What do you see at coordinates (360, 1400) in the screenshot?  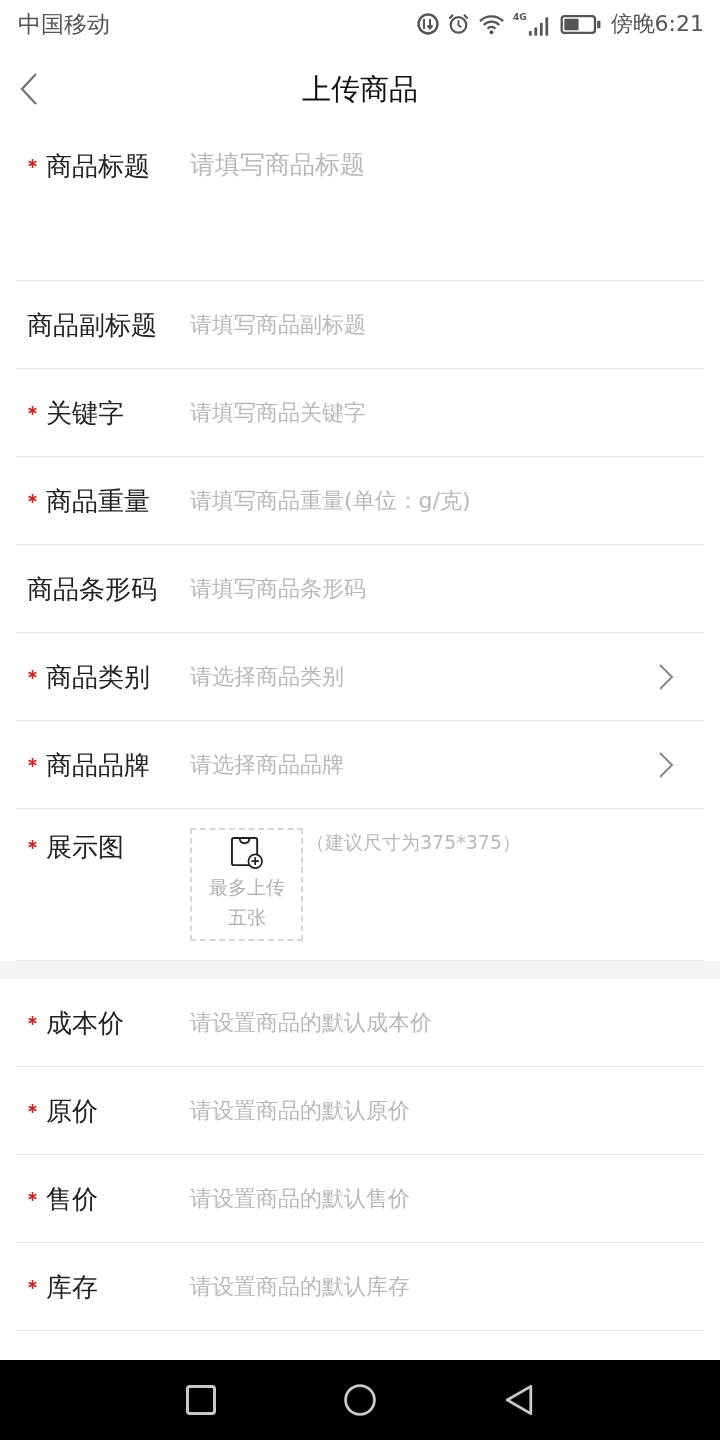 I see `home-icon` at bounding box center [360, 1400].